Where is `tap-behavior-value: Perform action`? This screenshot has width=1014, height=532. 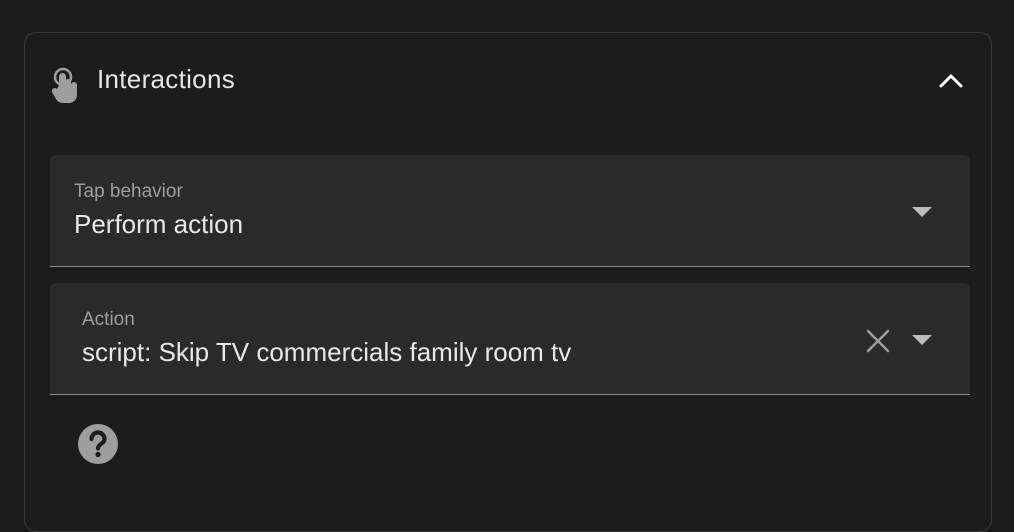 tap-behavior-value: Perform action is located at coordinates (159, 224).